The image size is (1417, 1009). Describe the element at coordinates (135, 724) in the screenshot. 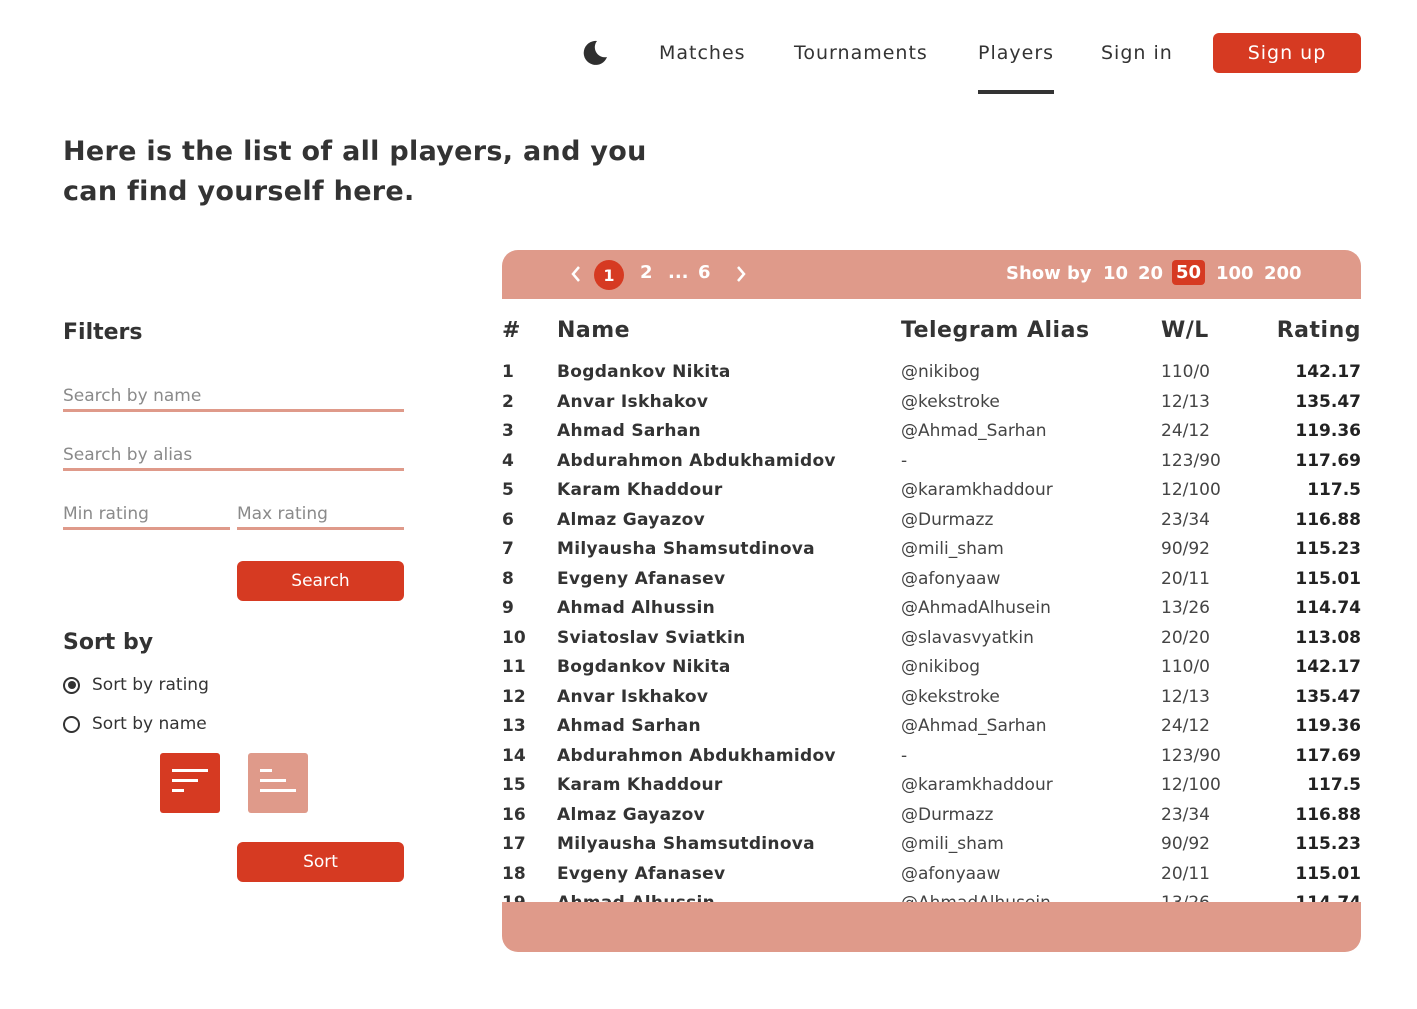

I see `sort-by-name-option: Sort by name` at that location.